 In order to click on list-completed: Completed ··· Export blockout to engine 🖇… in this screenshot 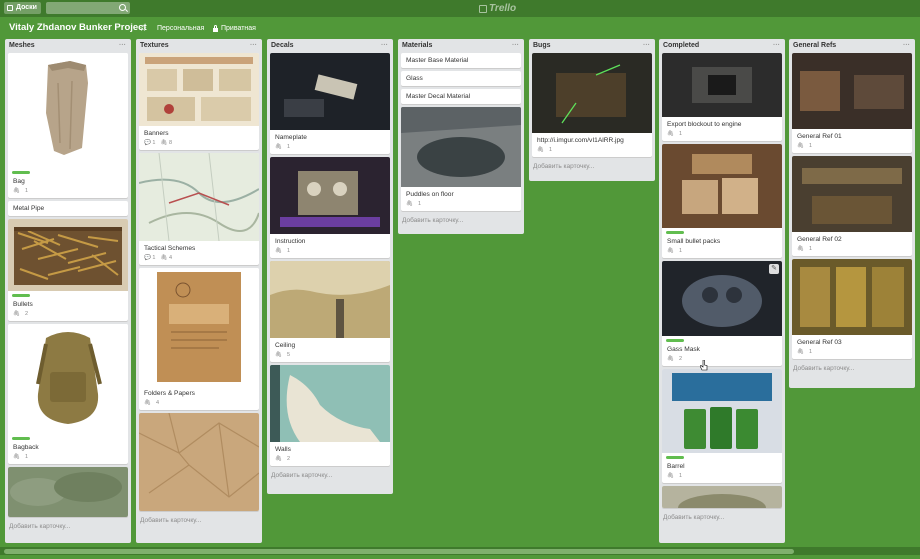, I will do `click(722, 291)`.